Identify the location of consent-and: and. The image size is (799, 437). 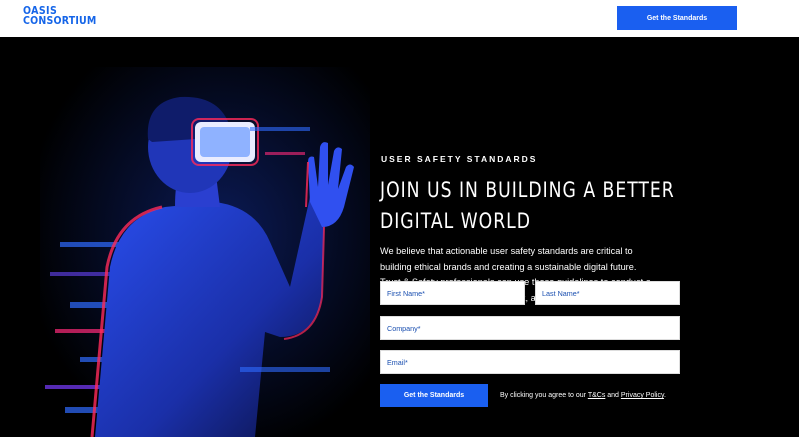
(613, 395).